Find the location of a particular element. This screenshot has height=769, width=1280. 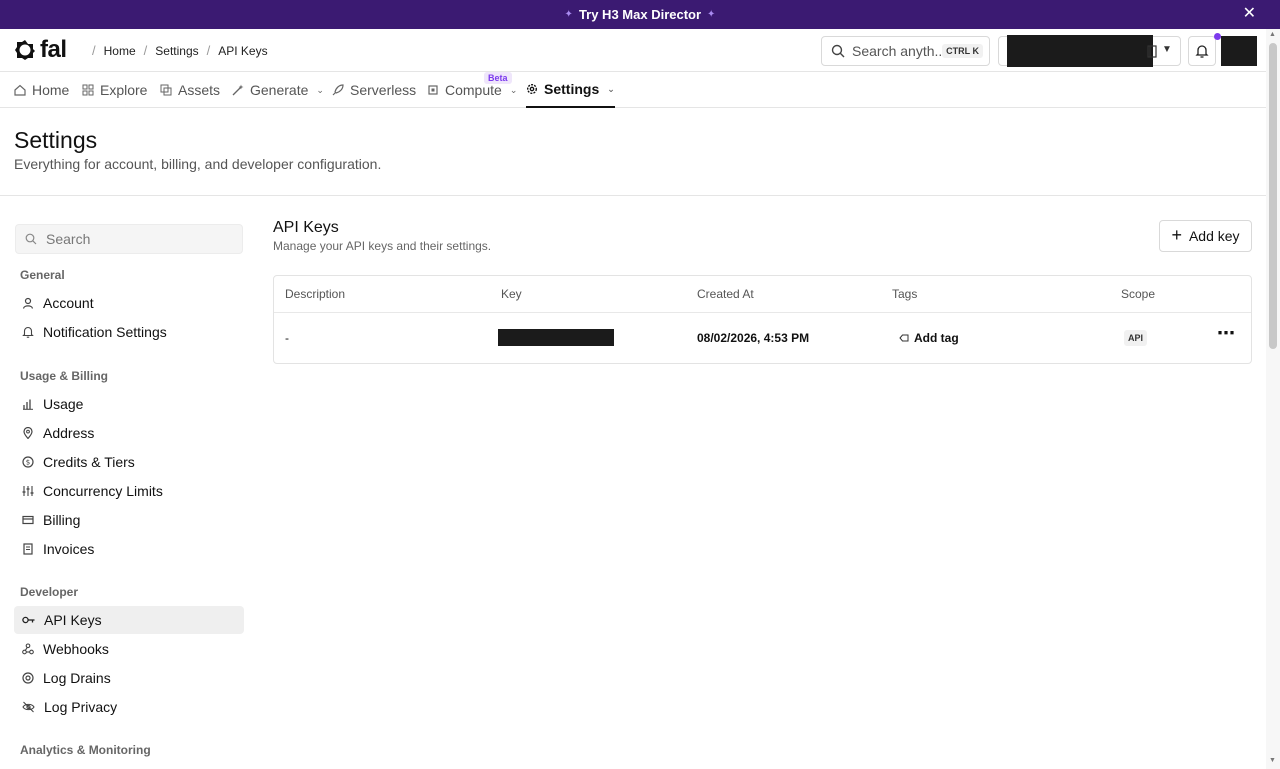

tab-settings-label: Settings is located at coordinates (572, 89).